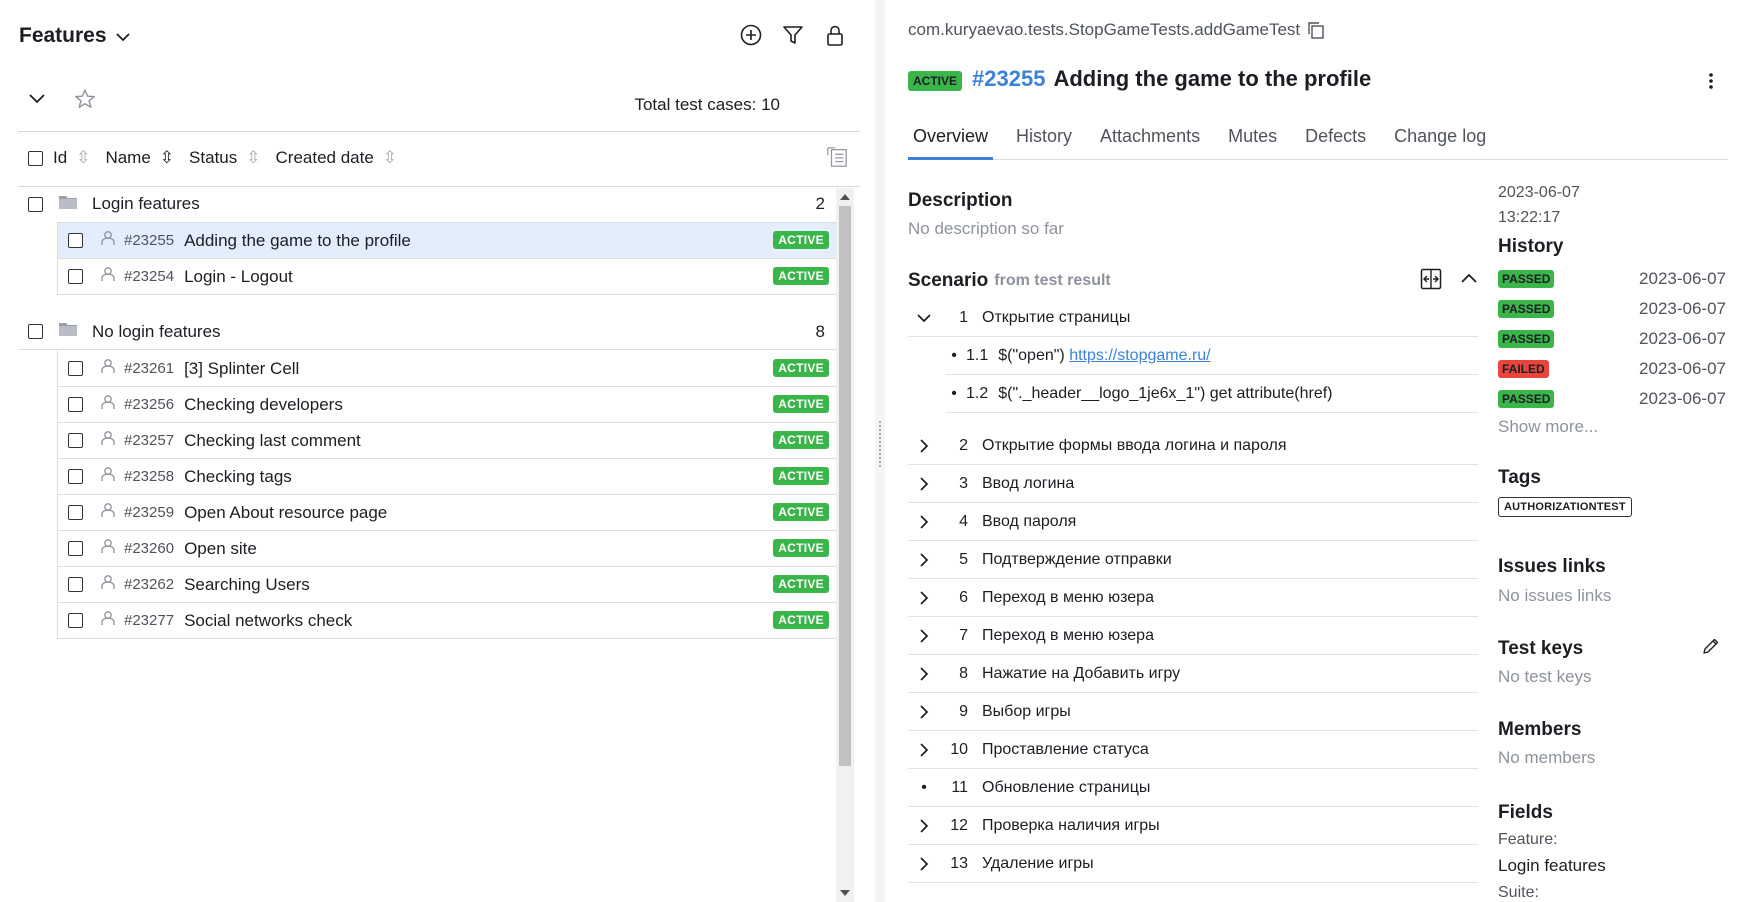 Image resolution: width=1758 pixels, height=902 pixels. Describe the element at coordinates (1150, 143) in the screenshot. I see `tab-attachments: Attachments` at that location.